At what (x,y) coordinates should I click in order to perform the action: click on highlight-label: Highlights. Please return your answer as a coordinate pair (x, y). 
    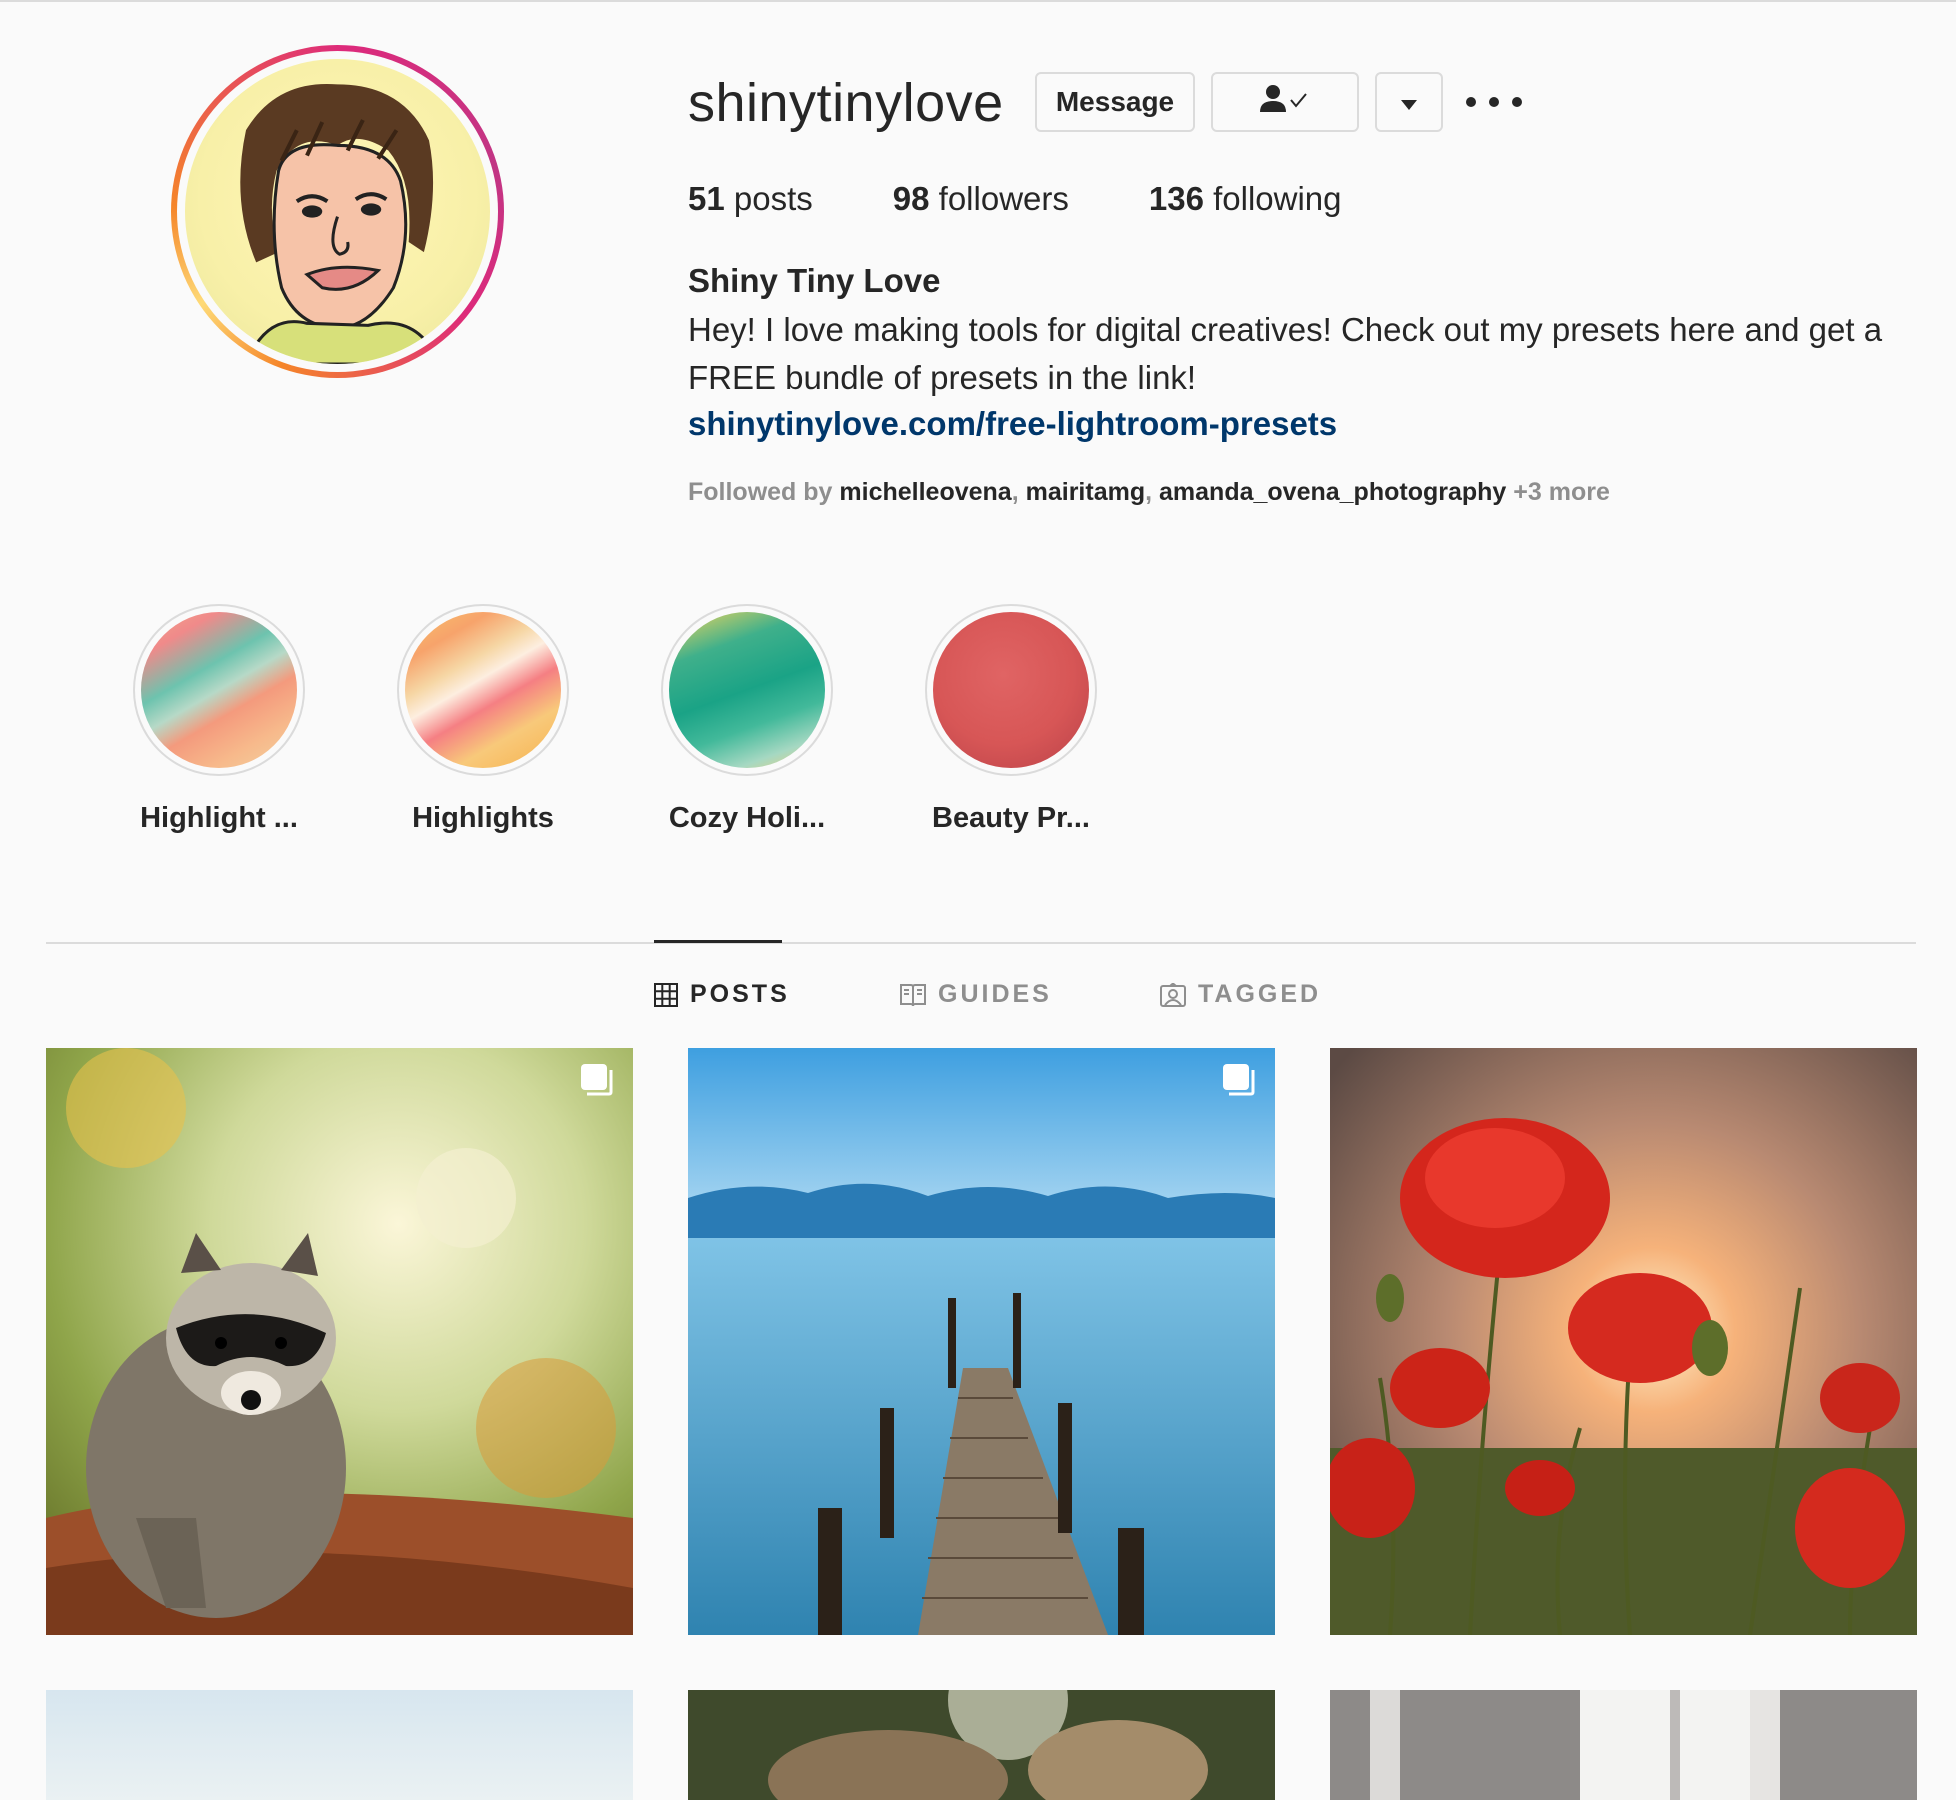
    Looking at the image, I should click on (483, 818).